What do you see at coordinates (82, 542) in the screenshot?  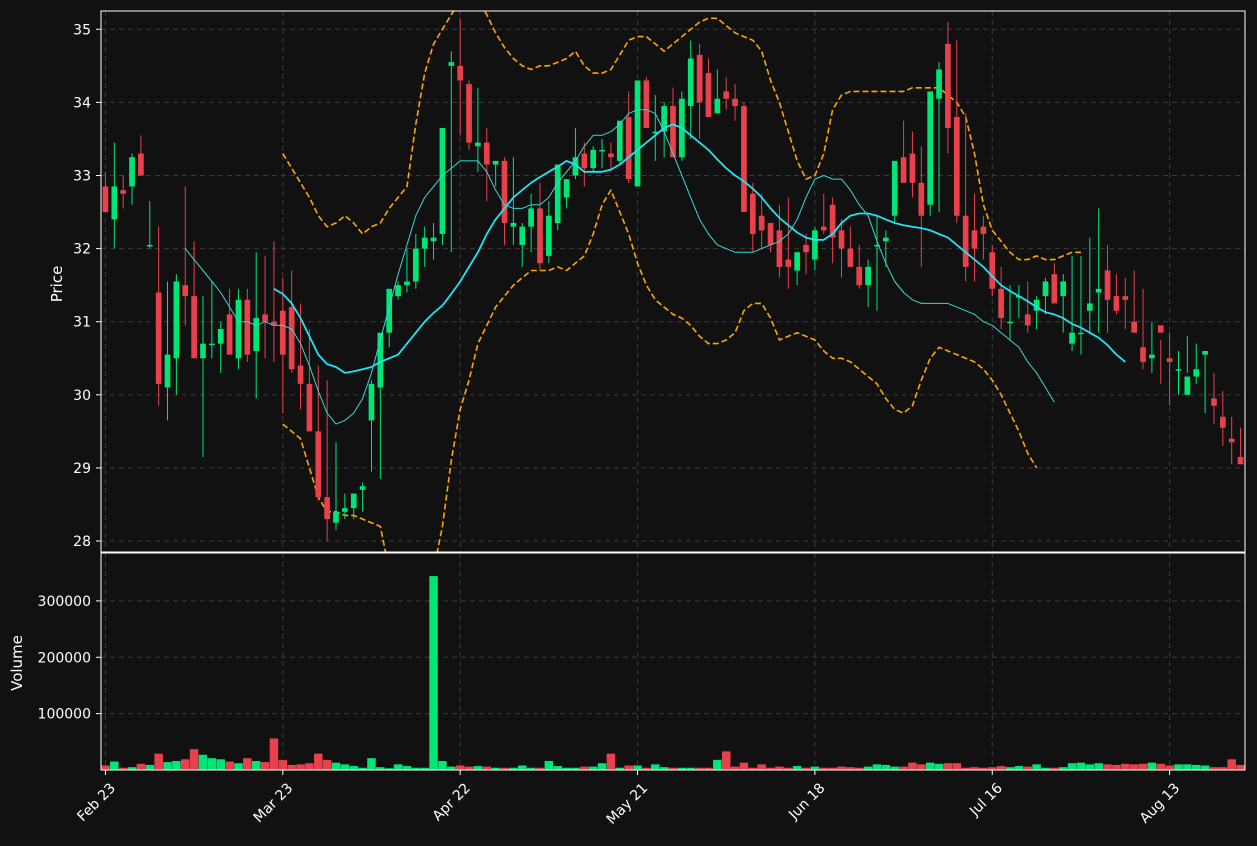 I see `price-tick-label: 28` at bounding box center [82, 542].